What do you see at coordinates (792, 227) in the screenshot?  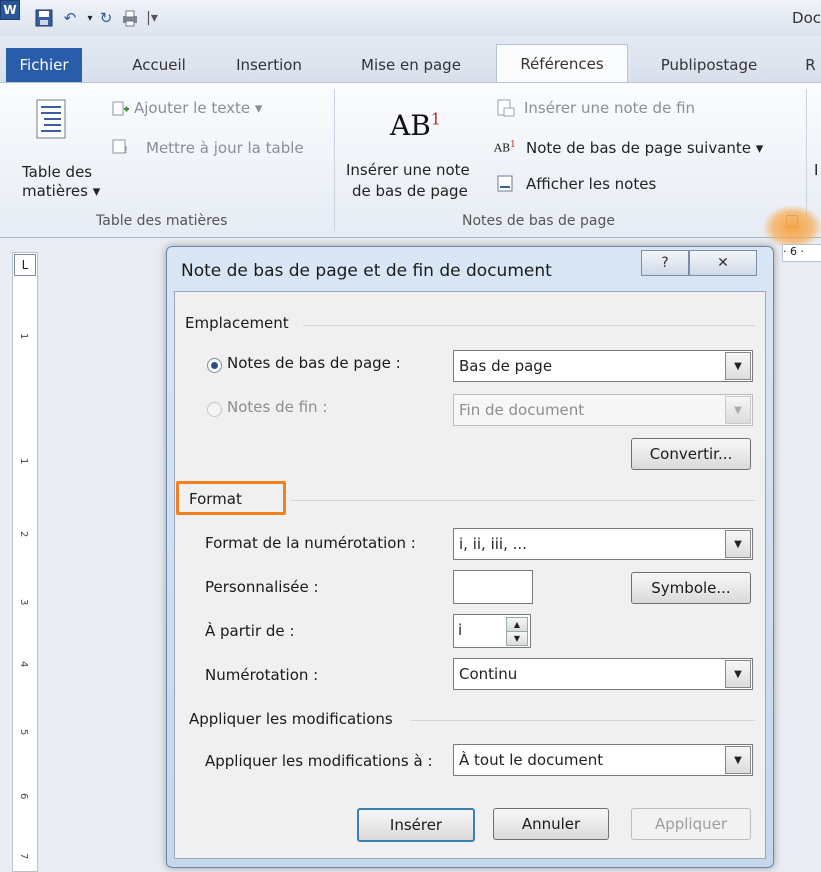 I see `highlight-blob` at bounding box center [792, 227].